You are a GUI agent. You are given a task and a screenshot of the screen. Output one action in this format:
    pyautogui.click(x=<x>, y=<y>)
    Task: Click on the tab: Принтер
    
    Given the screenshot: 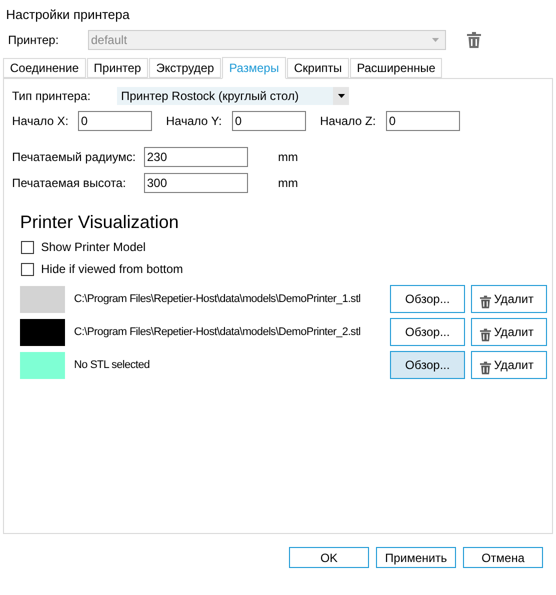 What is the action you would take?
    pyautogui.click(x=117, y=68)
    